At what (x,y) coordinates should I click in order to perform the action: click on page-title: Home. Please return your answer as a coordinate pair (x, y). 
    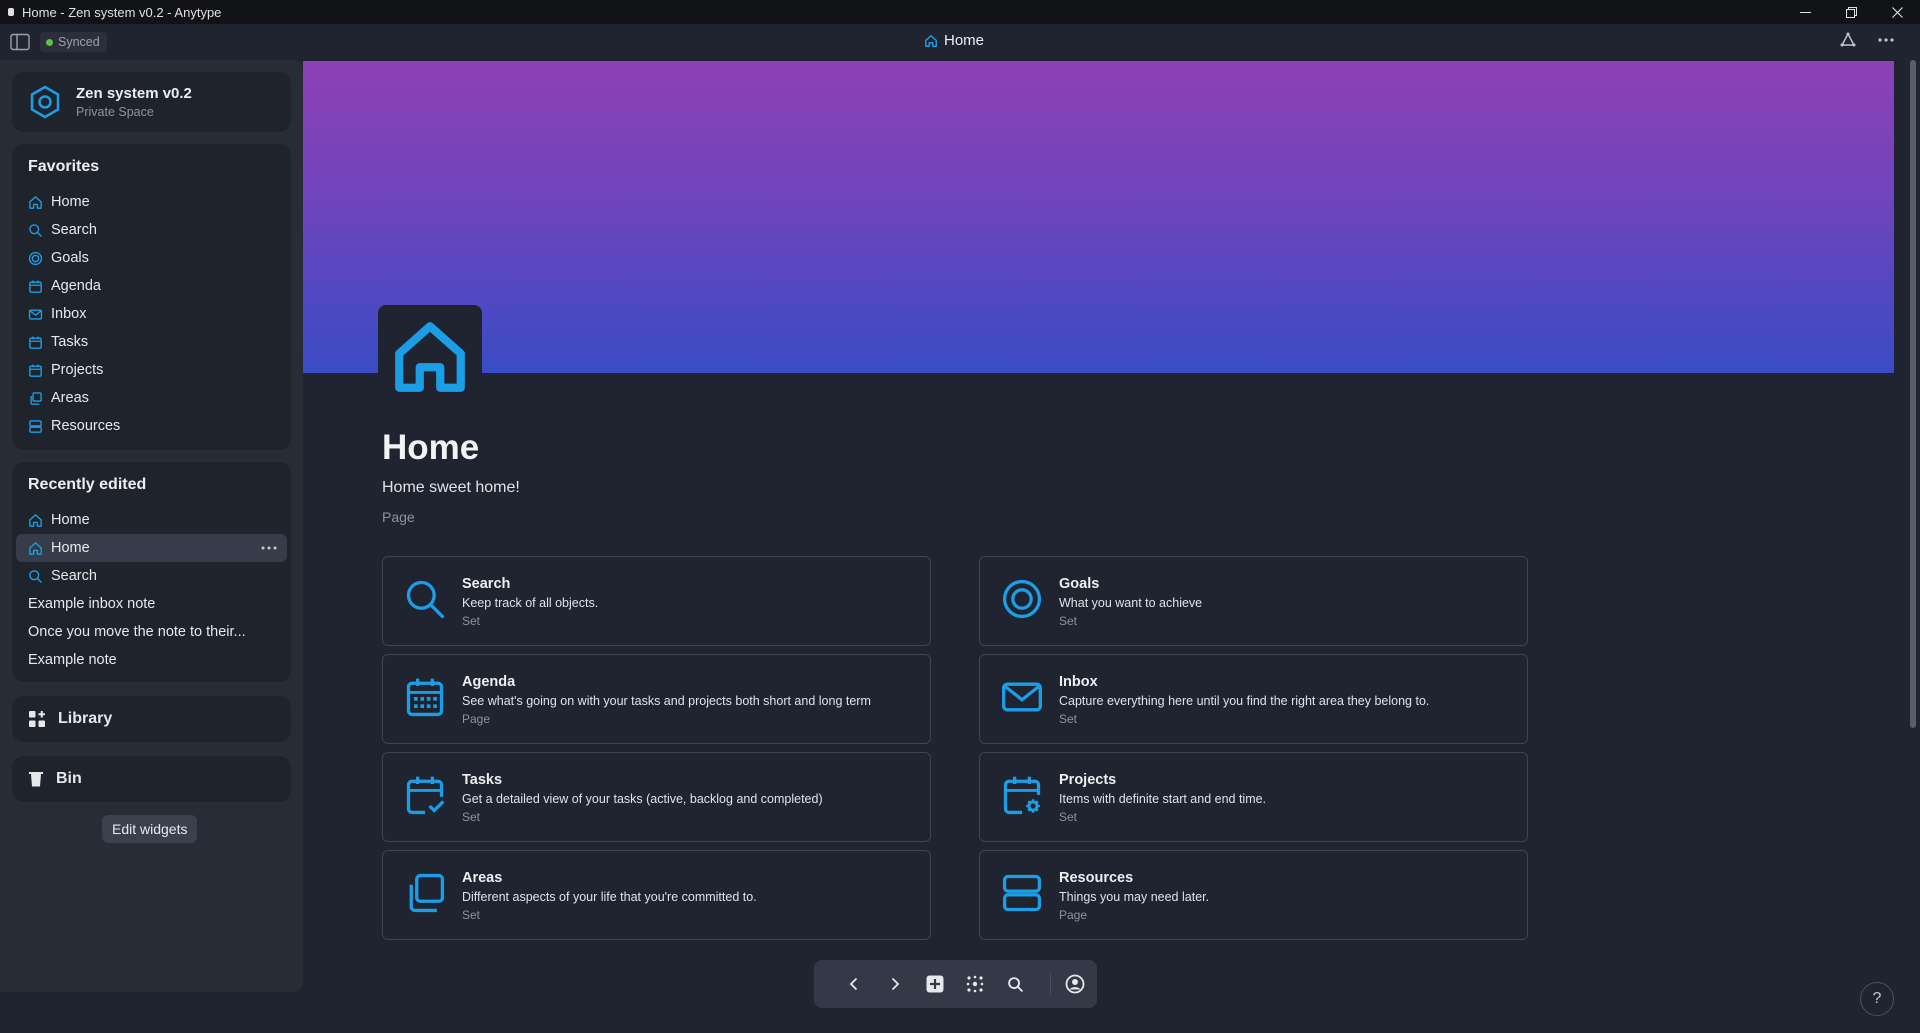
    Looking at the image, I should click on (430, 448).